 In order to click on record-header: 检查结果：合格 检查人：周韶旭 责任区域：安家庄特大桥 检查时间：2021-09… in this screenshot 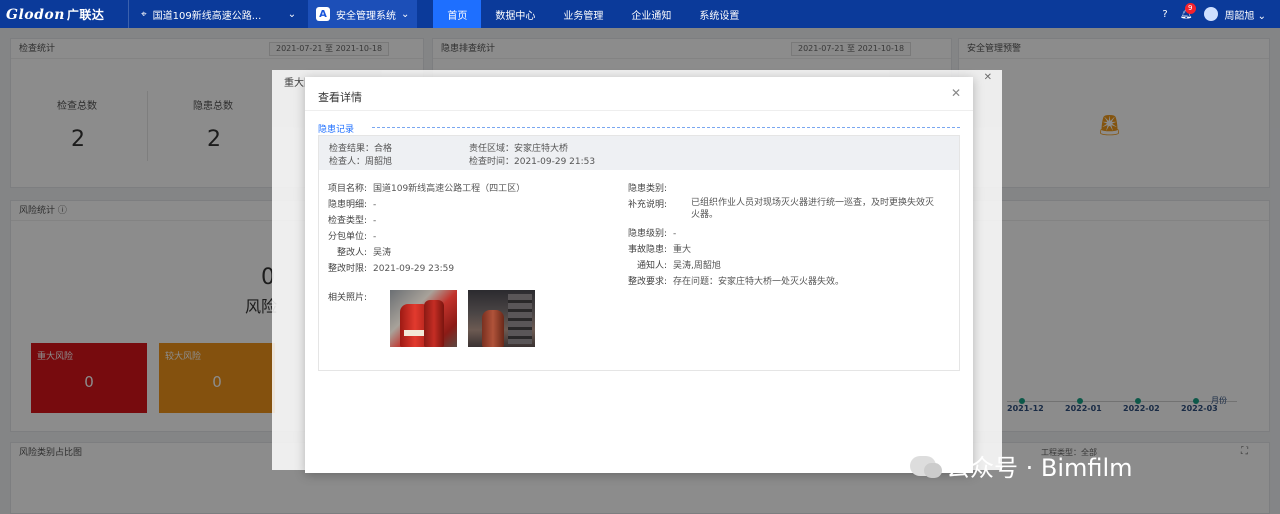, I will do `click(639, 153)`.